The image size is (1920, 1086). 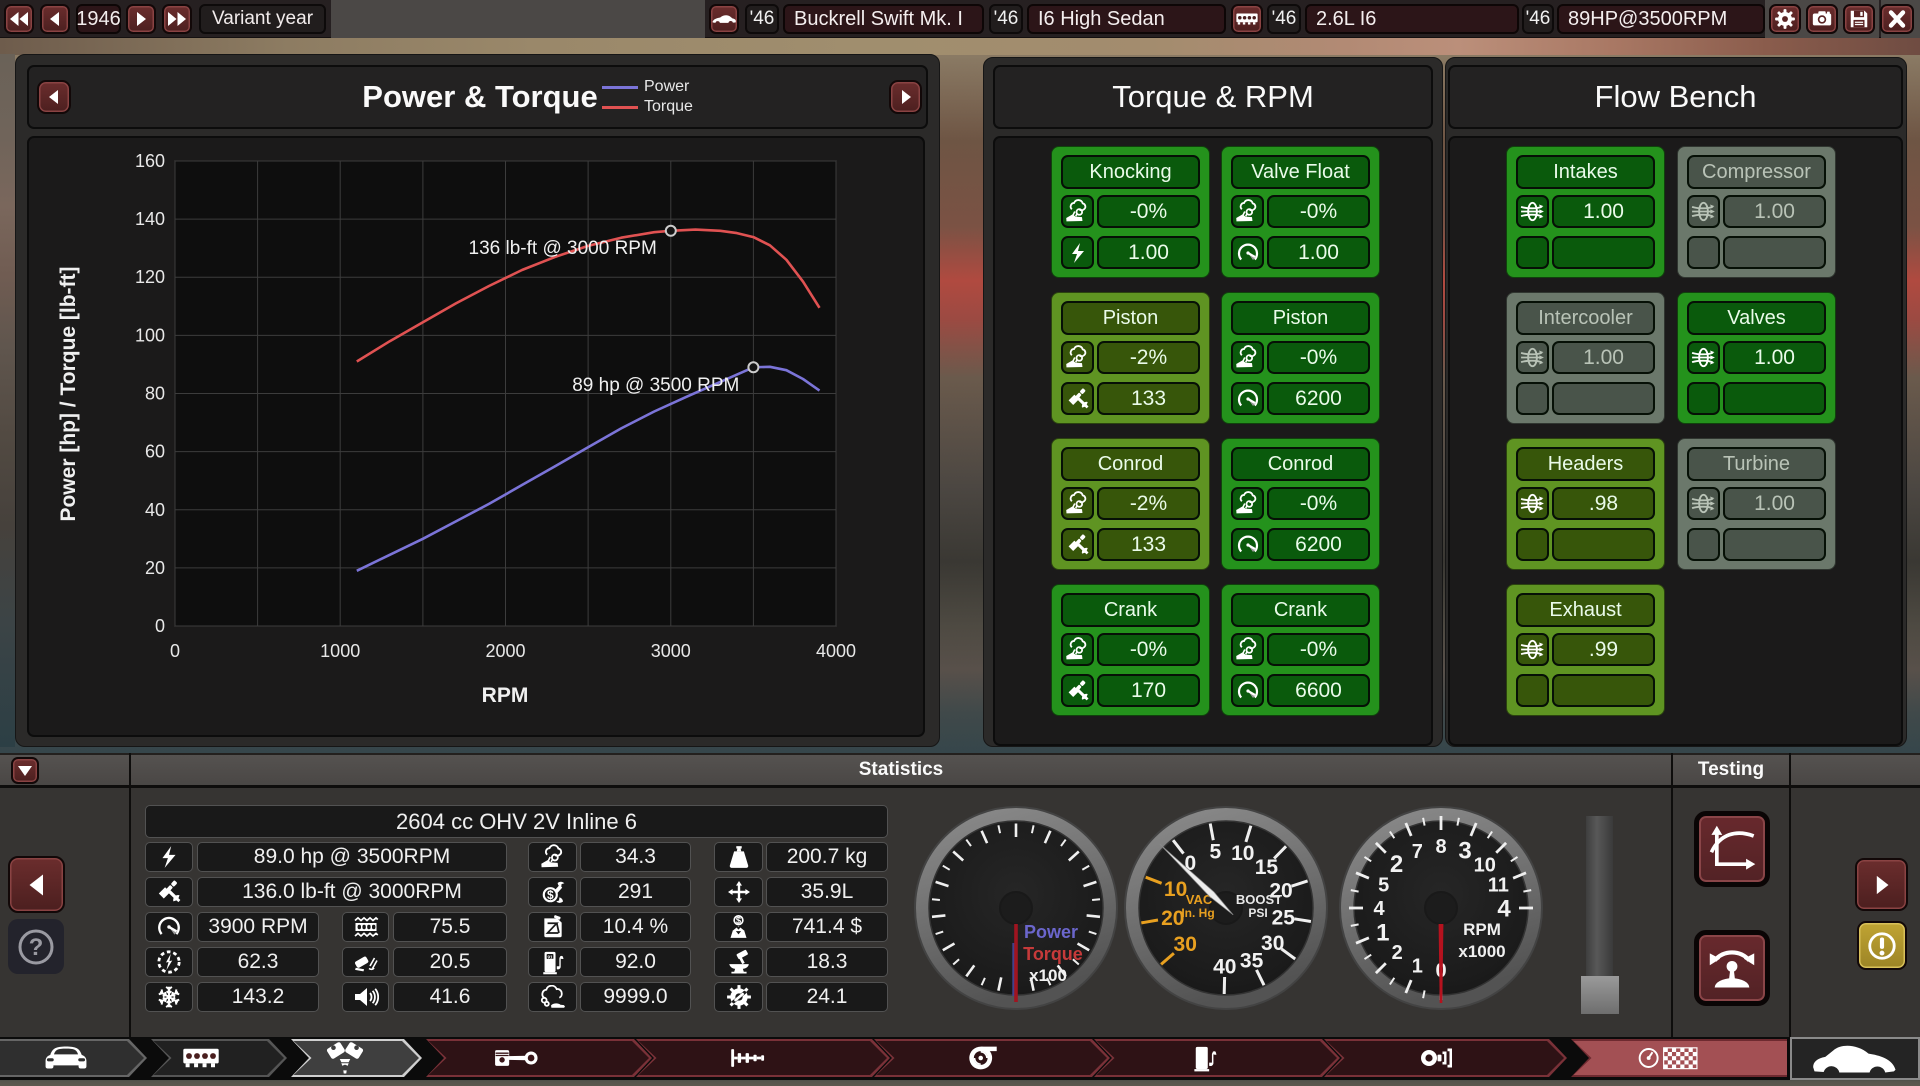 I want to click on svg-text: x1000, so click(x=1481, y=951).